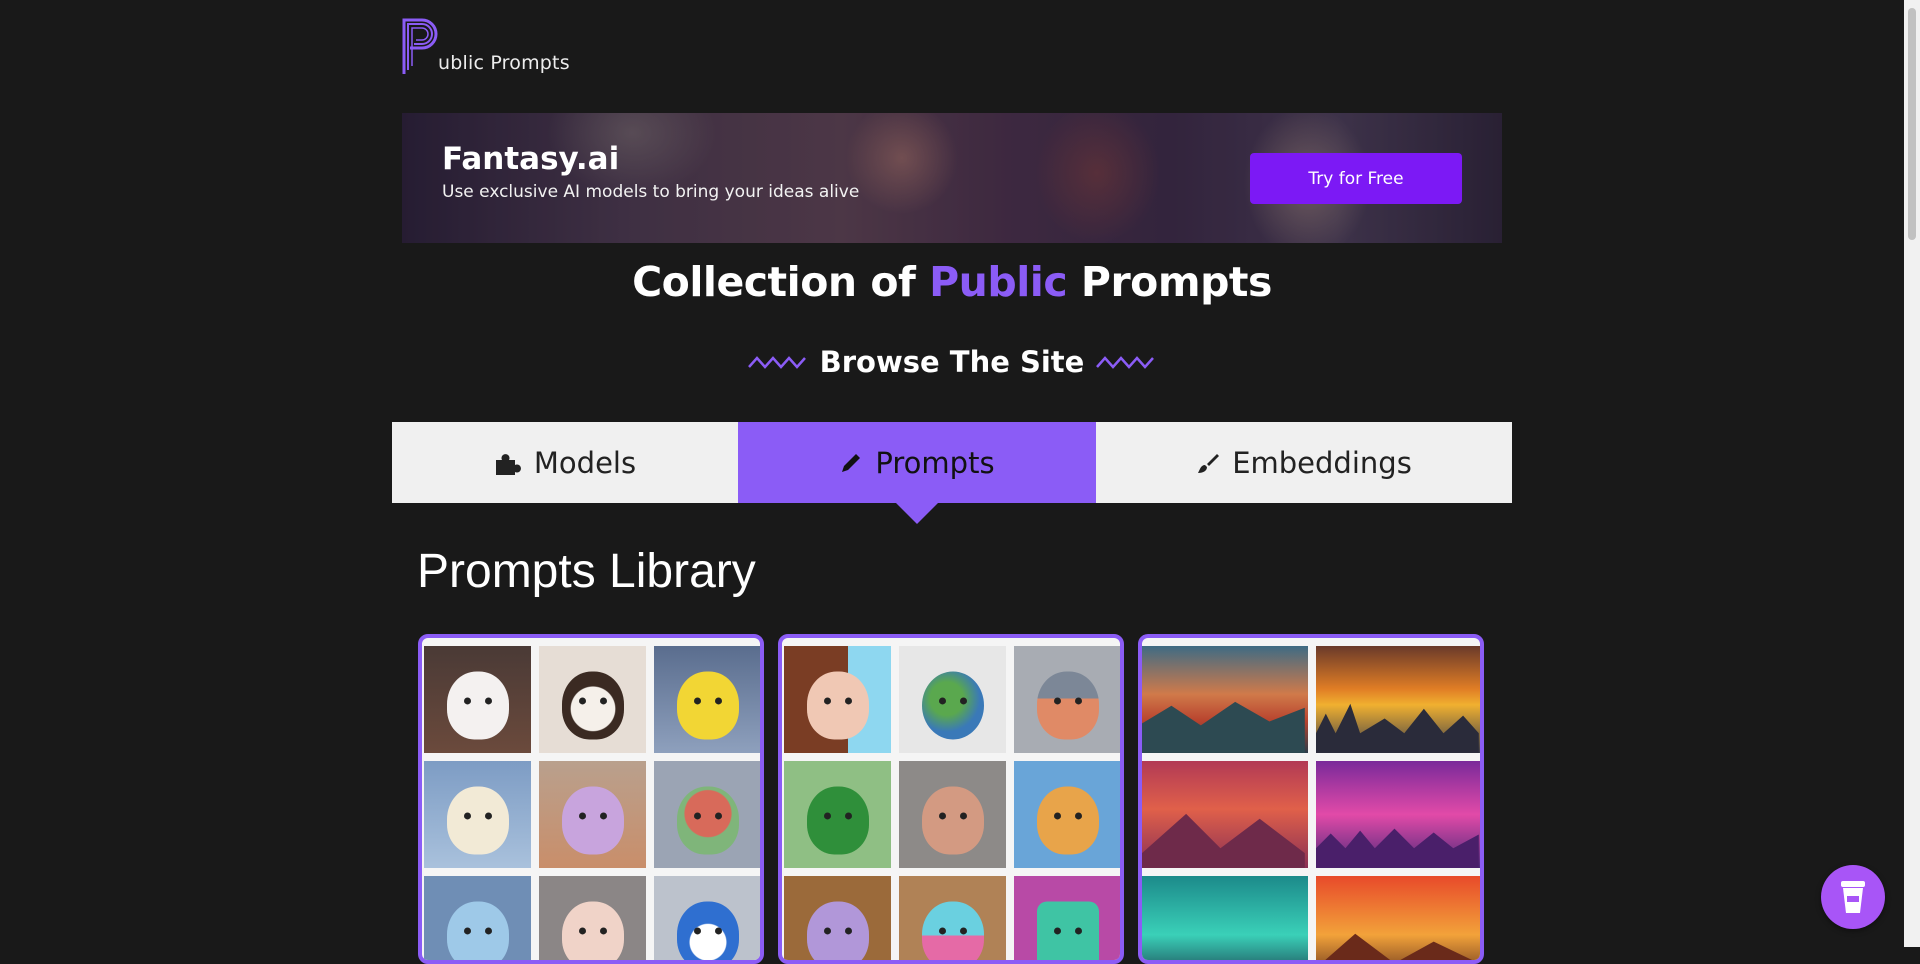 The width and height of the screenshot is (1920, 964). Describe the element at coordinates (774, 282) in the screenshot. I see `title-part-1: Collection of` at that location.